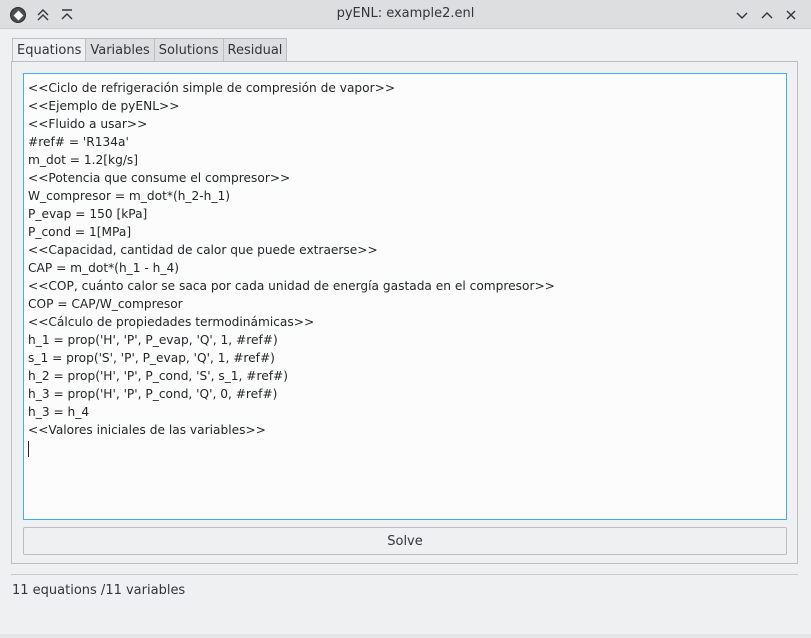 This screenshot has height=638, width=811. I want to click on text-caret, so click(28, 448).